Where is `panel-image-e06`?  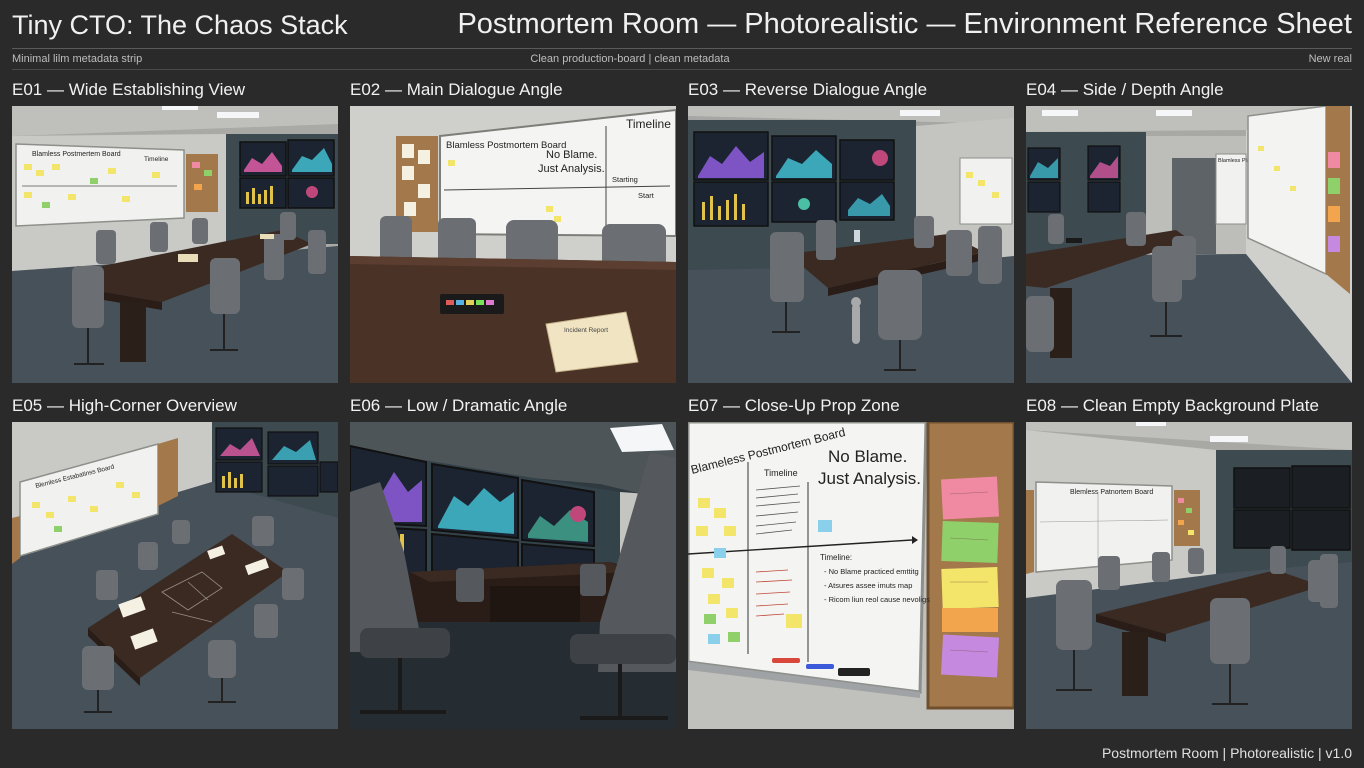 panel-image-e06 is located at coordinates (513, 575).